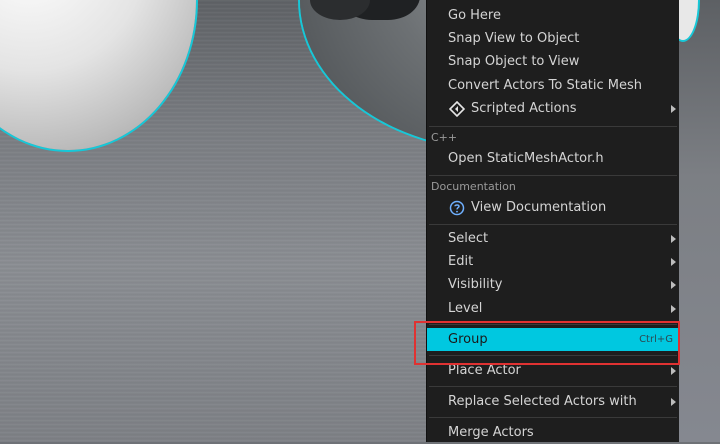  I want to click on section-heading-cpp: C++, so click(444, 137).